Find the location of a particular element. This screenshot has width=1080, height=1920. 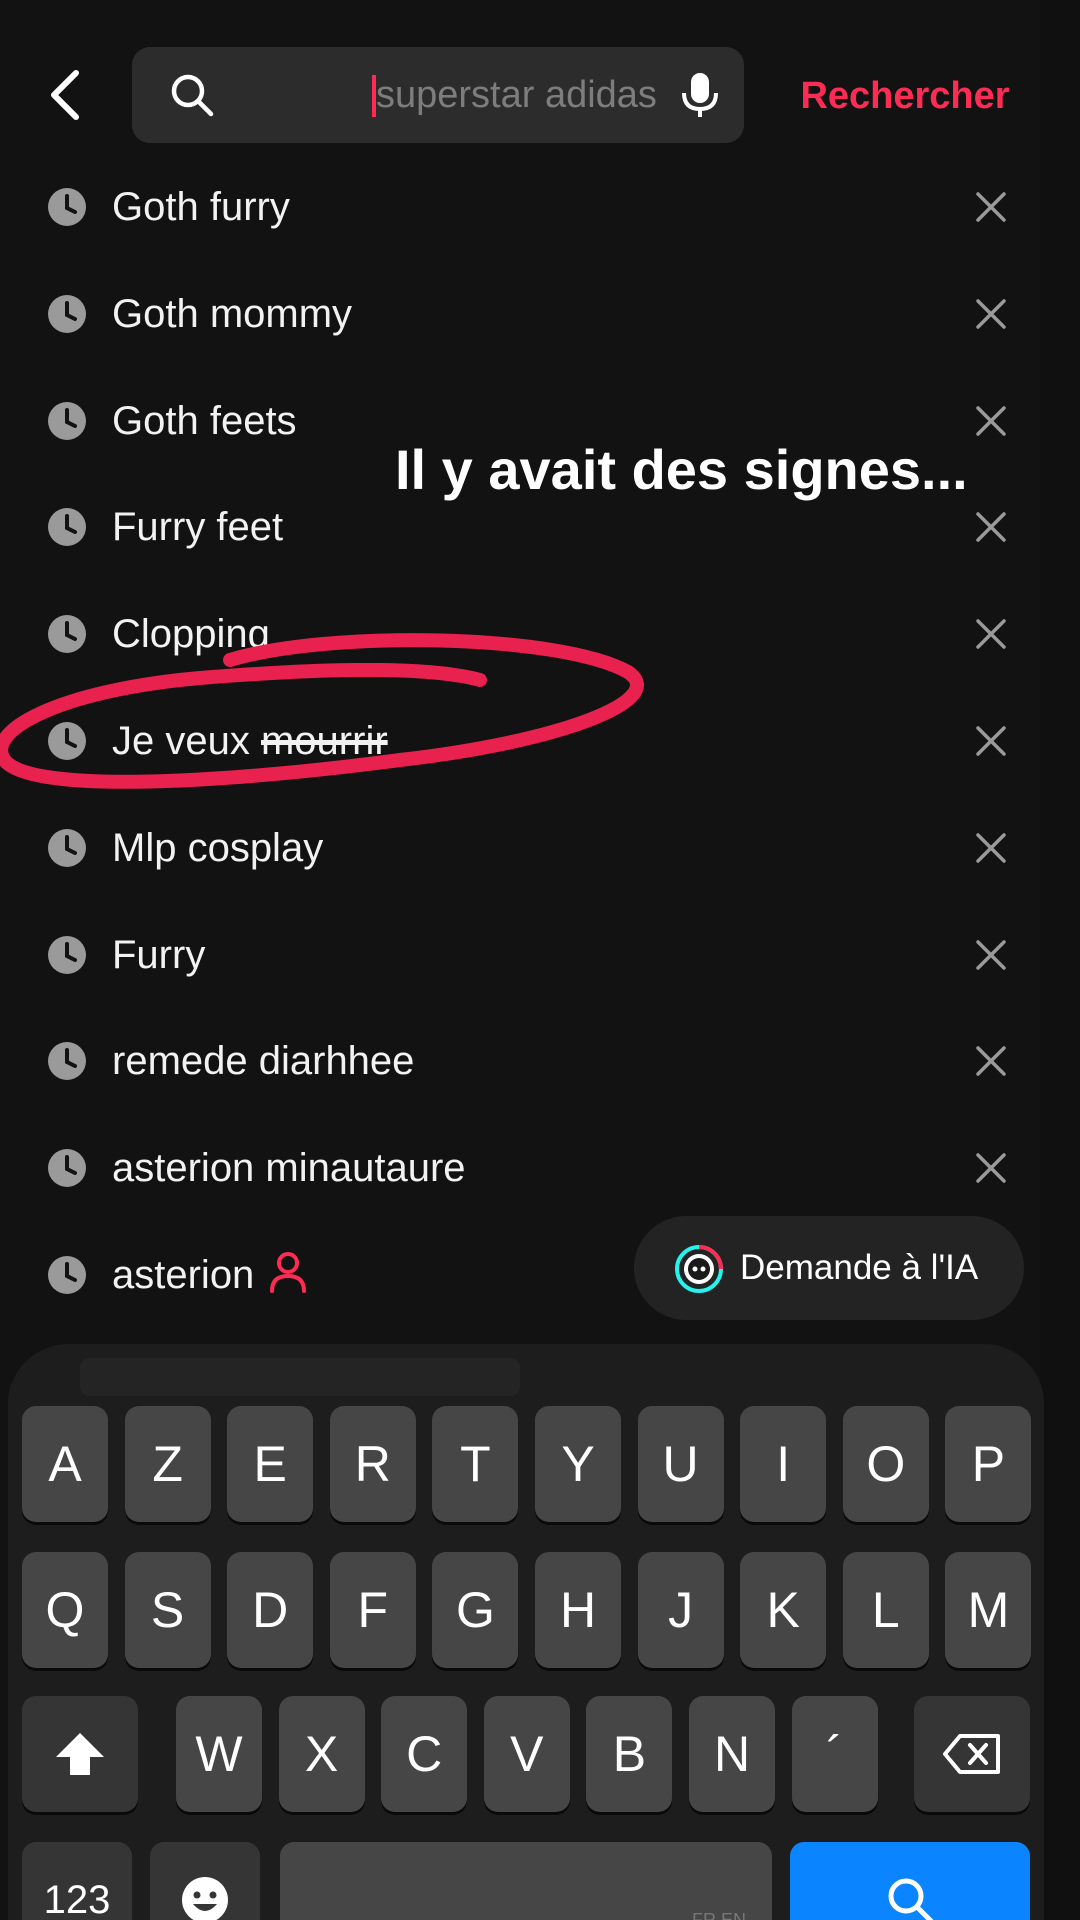

history-item-text: remede diarhhee is located at coordinates (263, 1061).